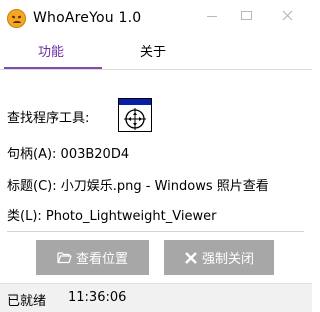  Describe the element at coordinates (156, 19) in the screenshot. I see `title-bar: WhoAreYou 1.0` at that location.